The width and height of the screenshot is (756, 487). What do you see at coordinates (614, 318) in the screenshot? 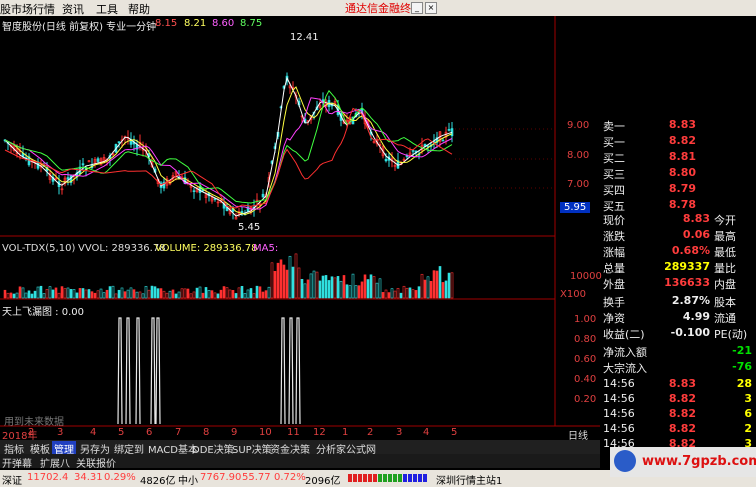
I see `stat-label: 净资` at bounding box center [614, 318].